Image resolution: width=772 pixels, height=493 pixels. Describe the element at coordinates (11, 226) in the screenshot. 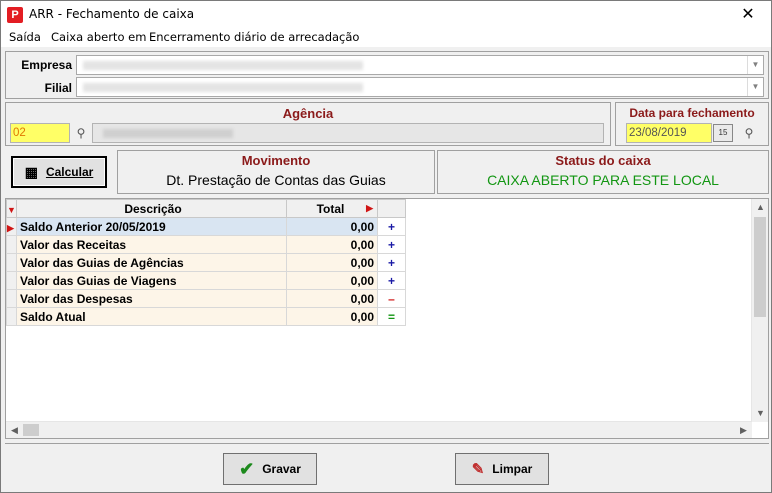

I see `current-row-indicator-icon: ▶` at that location.